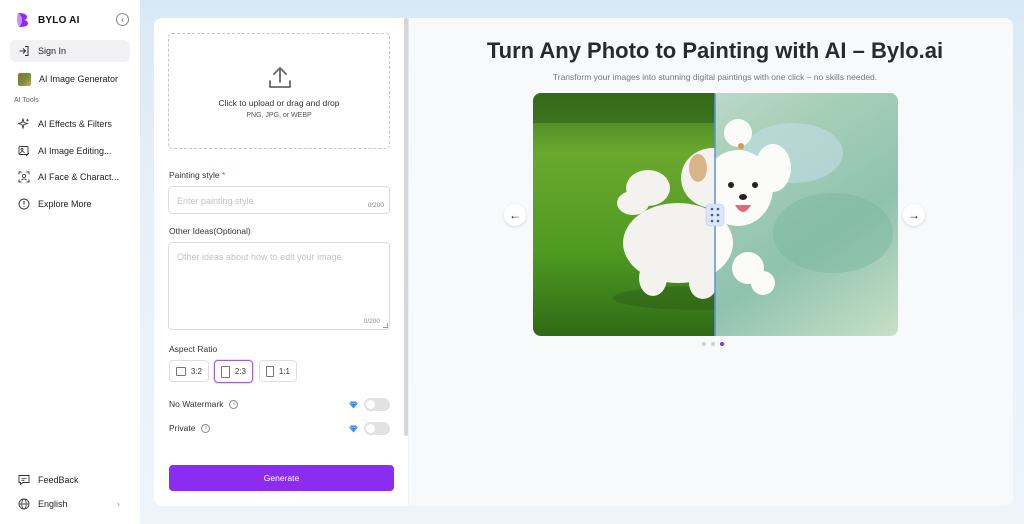 This screenshot has width=1024, height=524. I want to click on aspect-ratio-label: Aspect Ratio, so click(193, 349).